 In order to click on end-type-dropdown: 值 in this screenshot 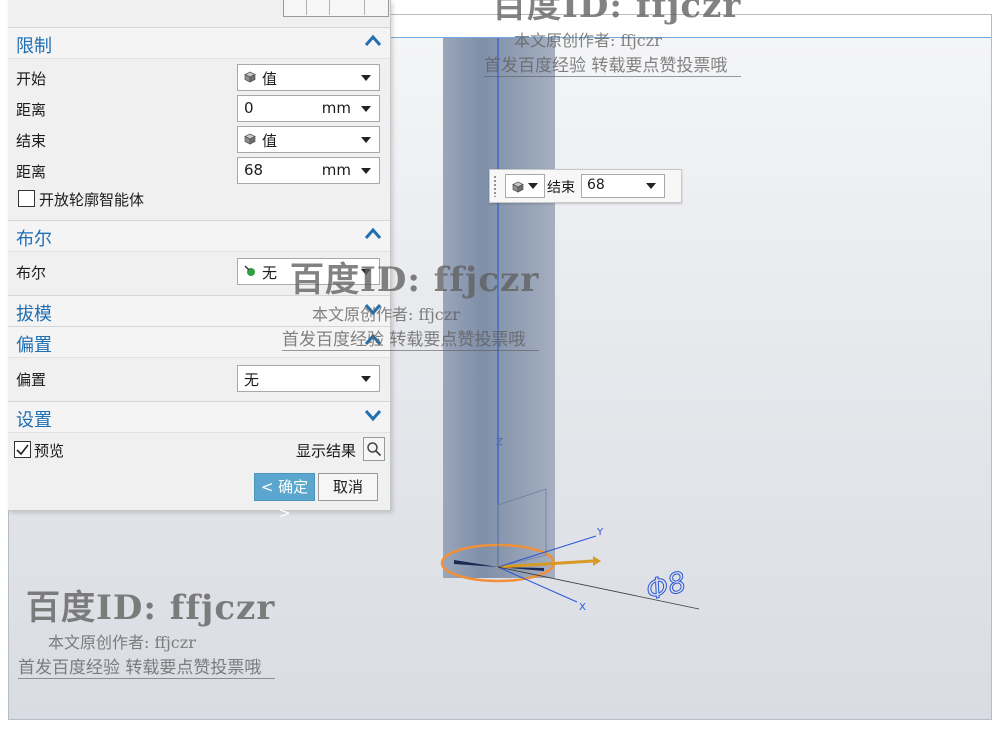, I will do `click(308, 139)`.